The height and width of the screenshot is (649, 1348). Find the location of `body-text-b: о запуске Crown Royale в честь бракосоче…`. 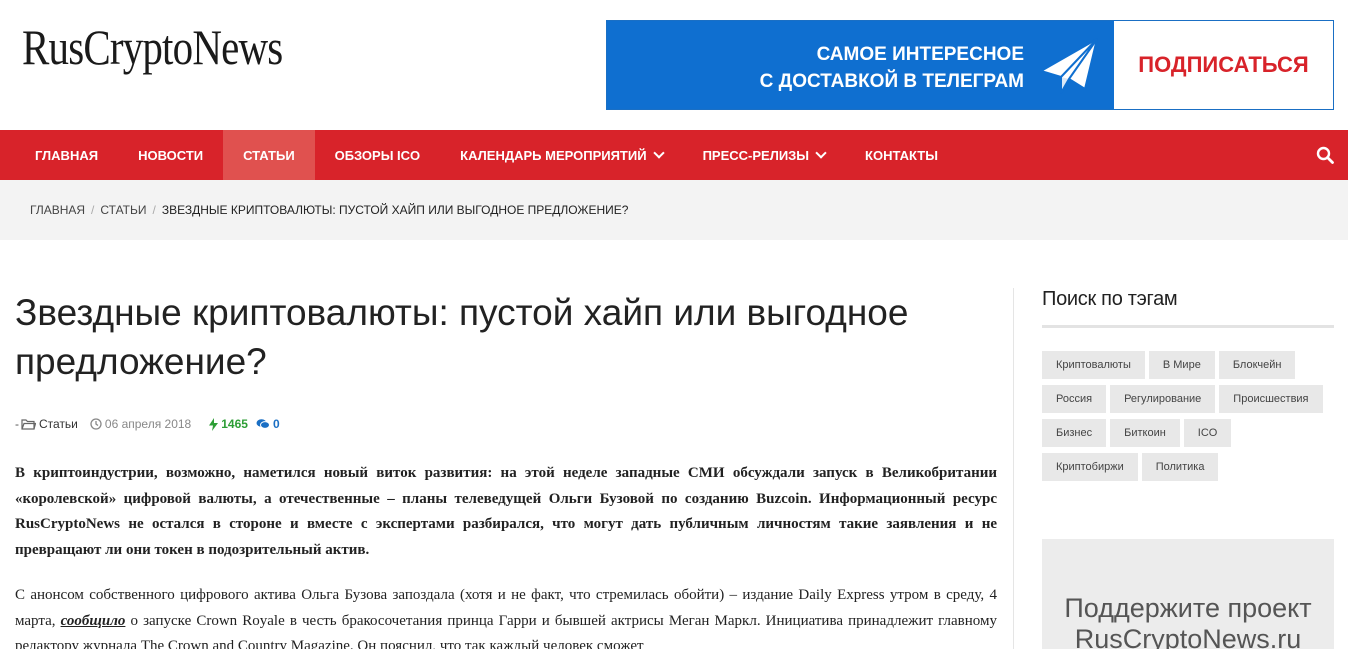

body-text-b: о запуске Crown Royale в честь бракосоче… is located at coordinates (506, 630).